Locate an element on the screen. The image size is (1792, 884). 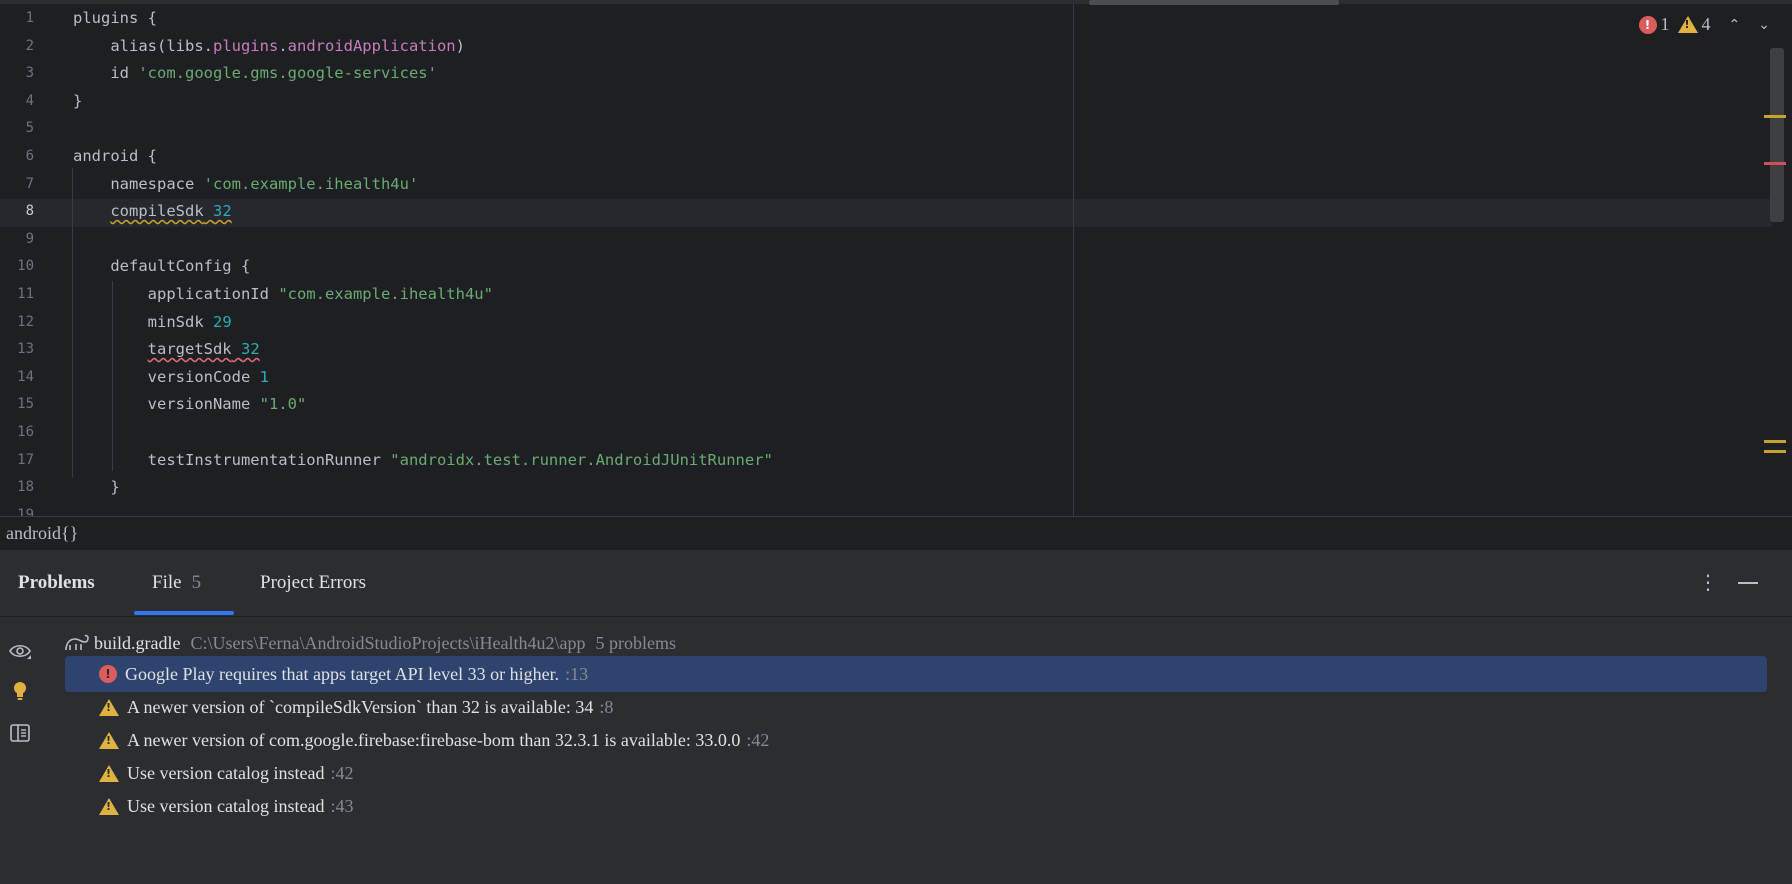
problem-location: :13 is located at coordinates (577, 673).